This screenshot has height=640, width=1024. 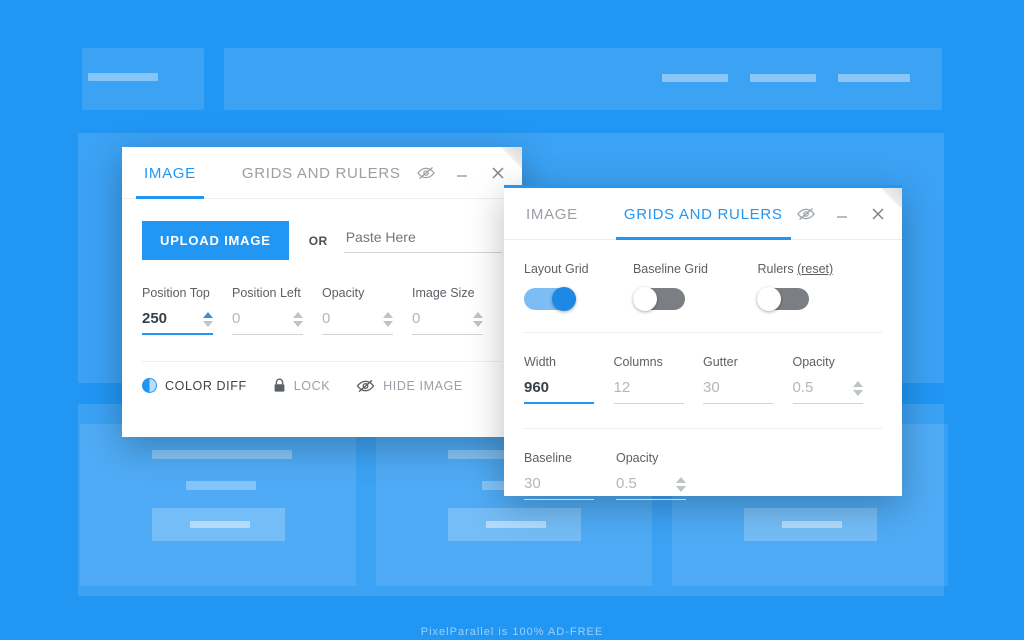 I want to click on toggle-label: Rulers (reset), so click(x=795, y=269).